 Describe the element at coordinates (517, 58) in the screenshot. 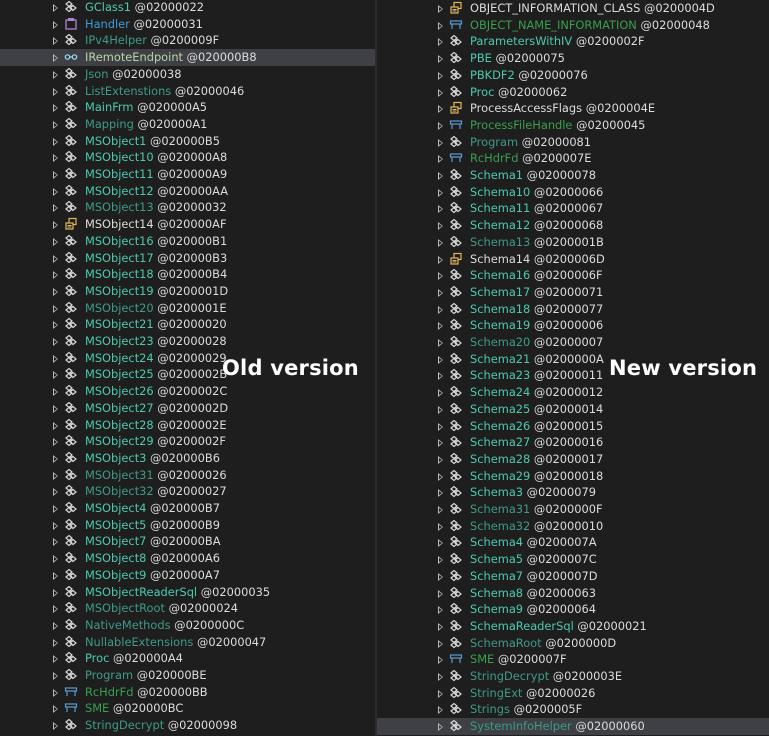

I see `tree-node-label: PBE @02000075` at that location.